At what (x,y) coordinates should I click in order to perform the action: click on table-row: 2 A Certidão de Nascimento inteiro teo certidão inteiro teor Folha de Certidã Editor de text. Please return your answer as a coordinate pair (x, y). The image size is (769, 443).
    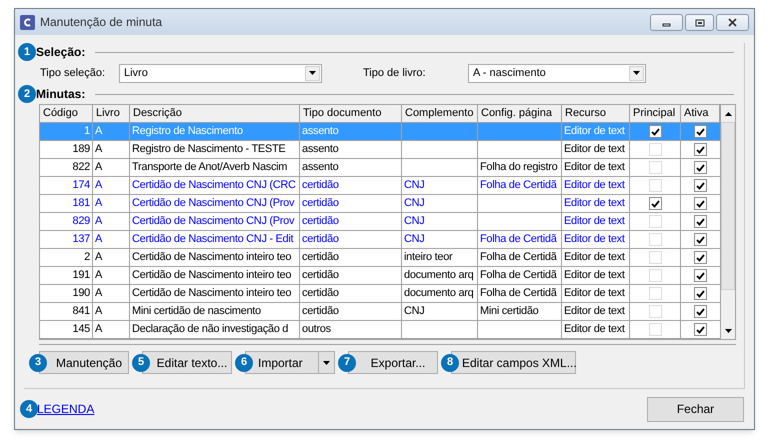
    Looking at the image, I should click on (380, 258).